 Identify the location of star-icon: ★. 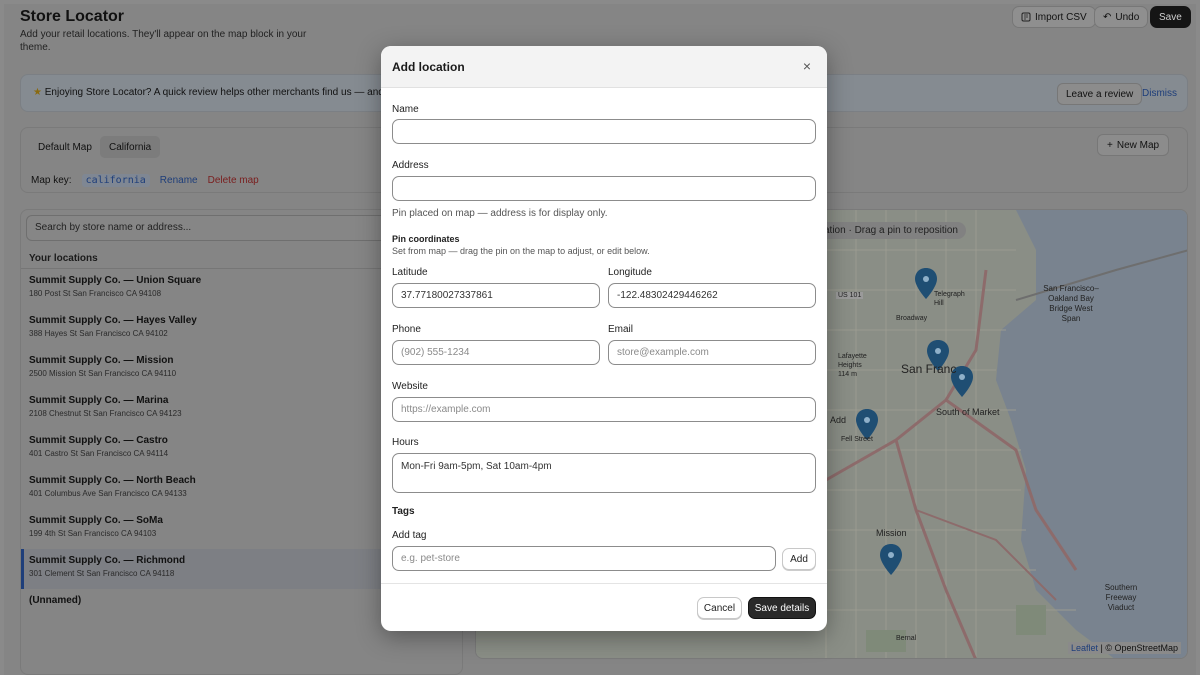
(37, 92).